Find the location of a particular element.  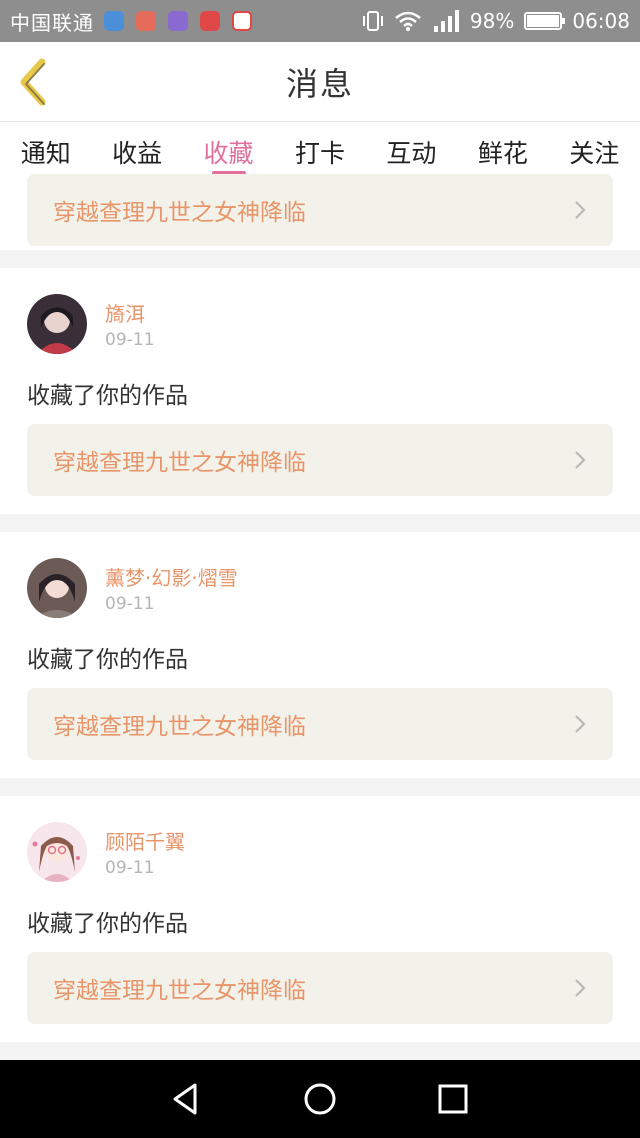

battery-icon is located at coordinates (545, 21).